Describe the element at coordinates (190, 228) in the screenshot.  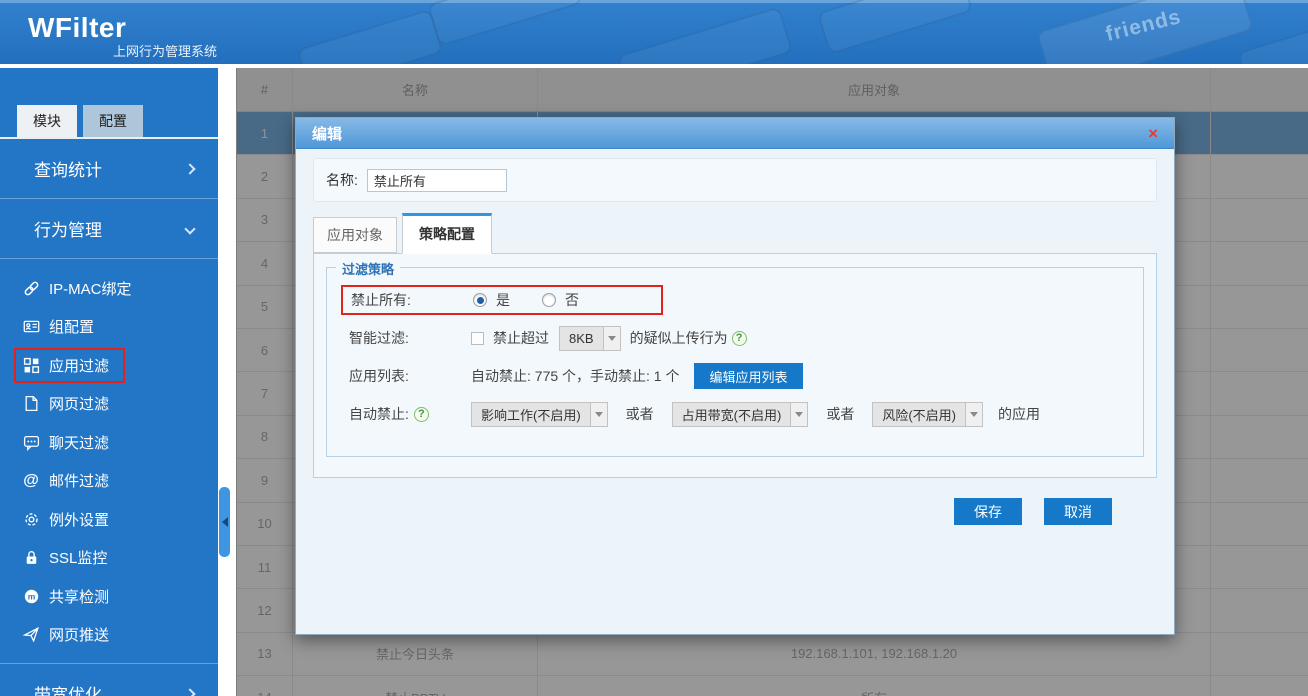
I see `chevron-down-icon` at that location.